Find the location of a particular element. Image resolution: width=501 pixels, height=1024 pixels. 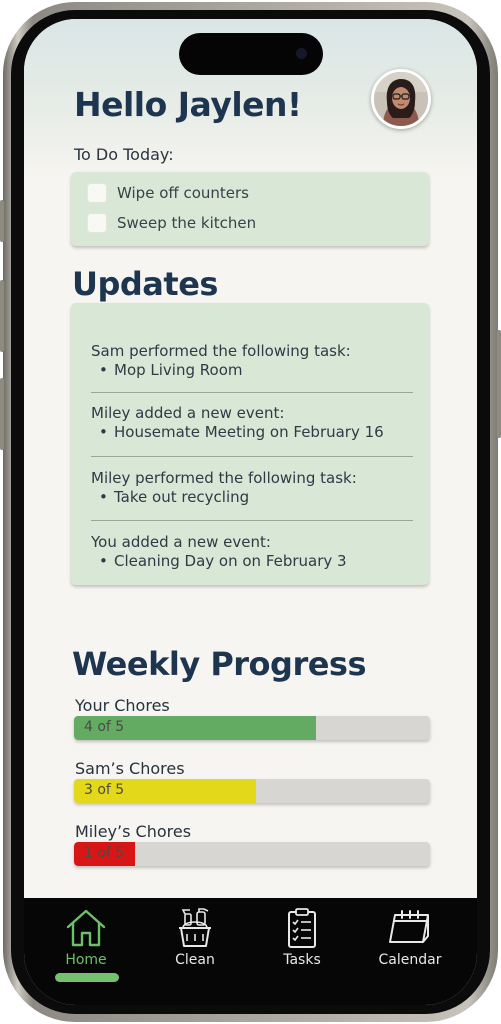

clipboard-checklist-icon is located at coordinates (302, 928).